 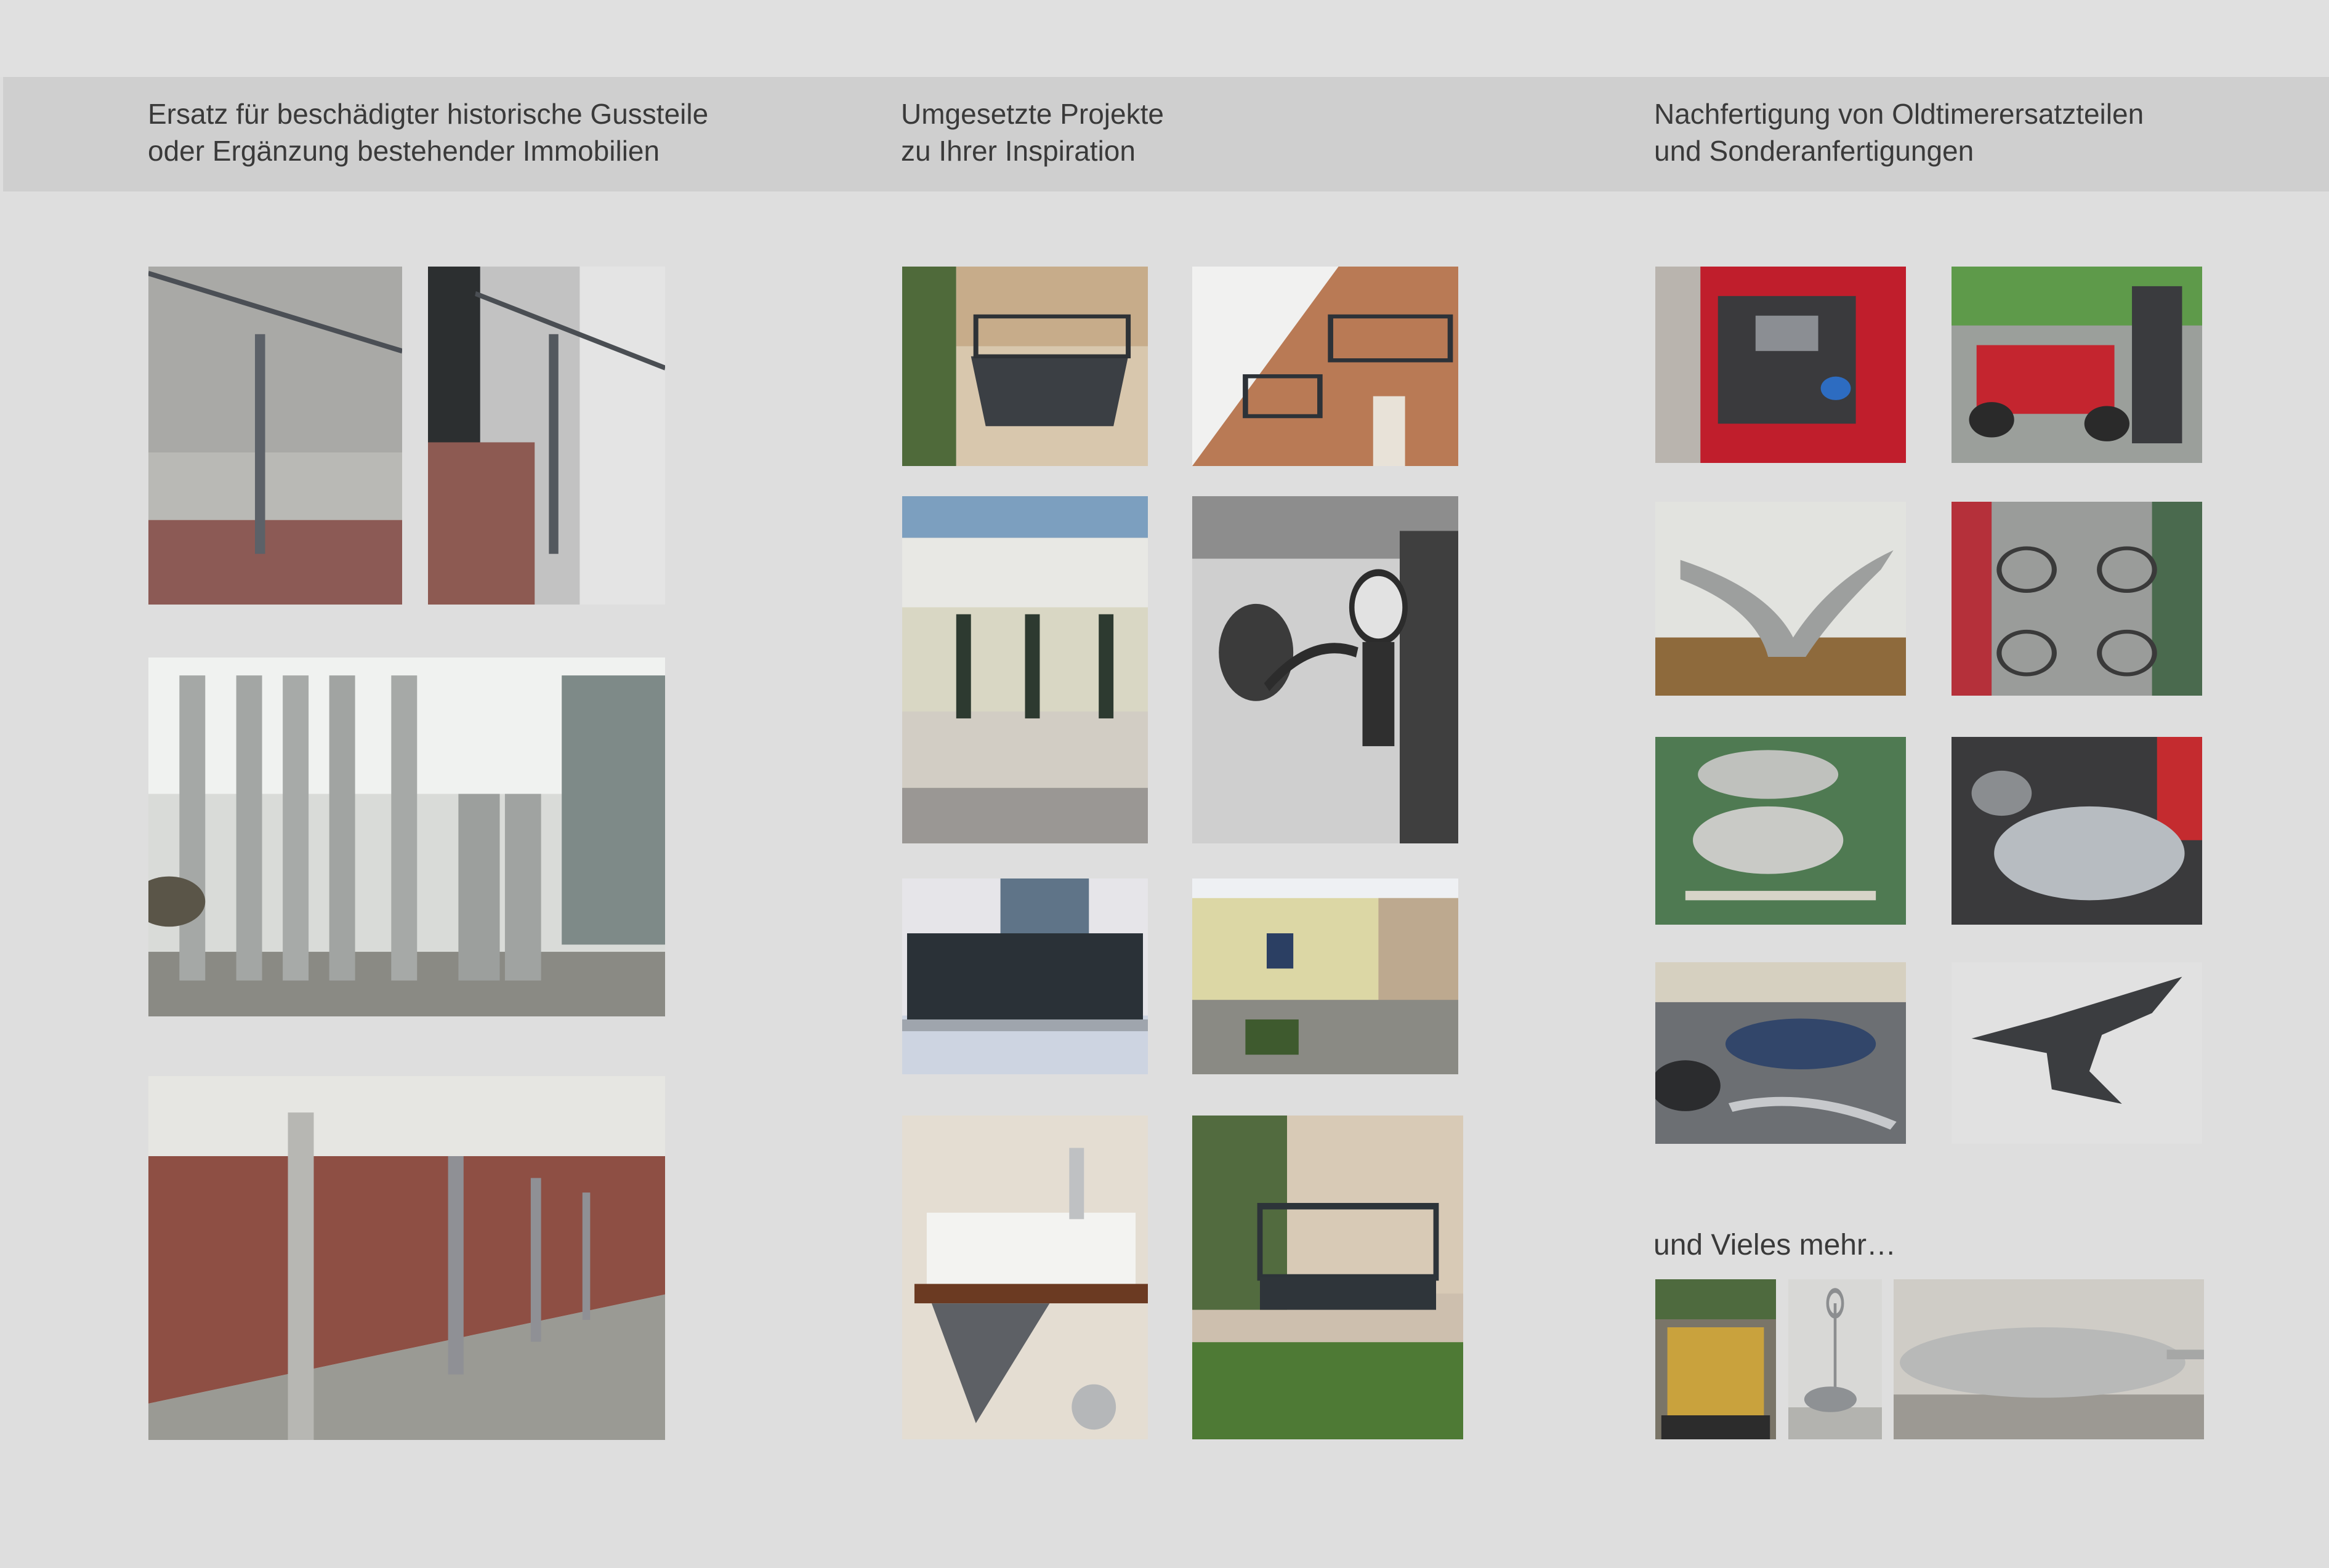 I want to click on photo-wall-lantern, so click(x=1325, y=669).